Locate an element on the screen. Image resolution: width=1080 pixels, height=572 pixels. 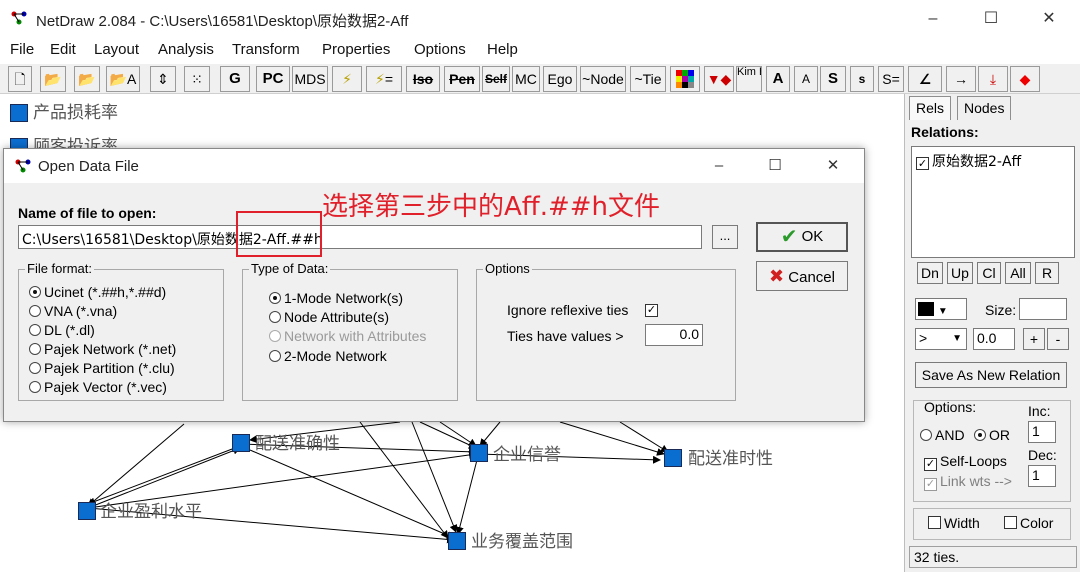
node-label: 配送准时性 is located at coordinates (730, 459).